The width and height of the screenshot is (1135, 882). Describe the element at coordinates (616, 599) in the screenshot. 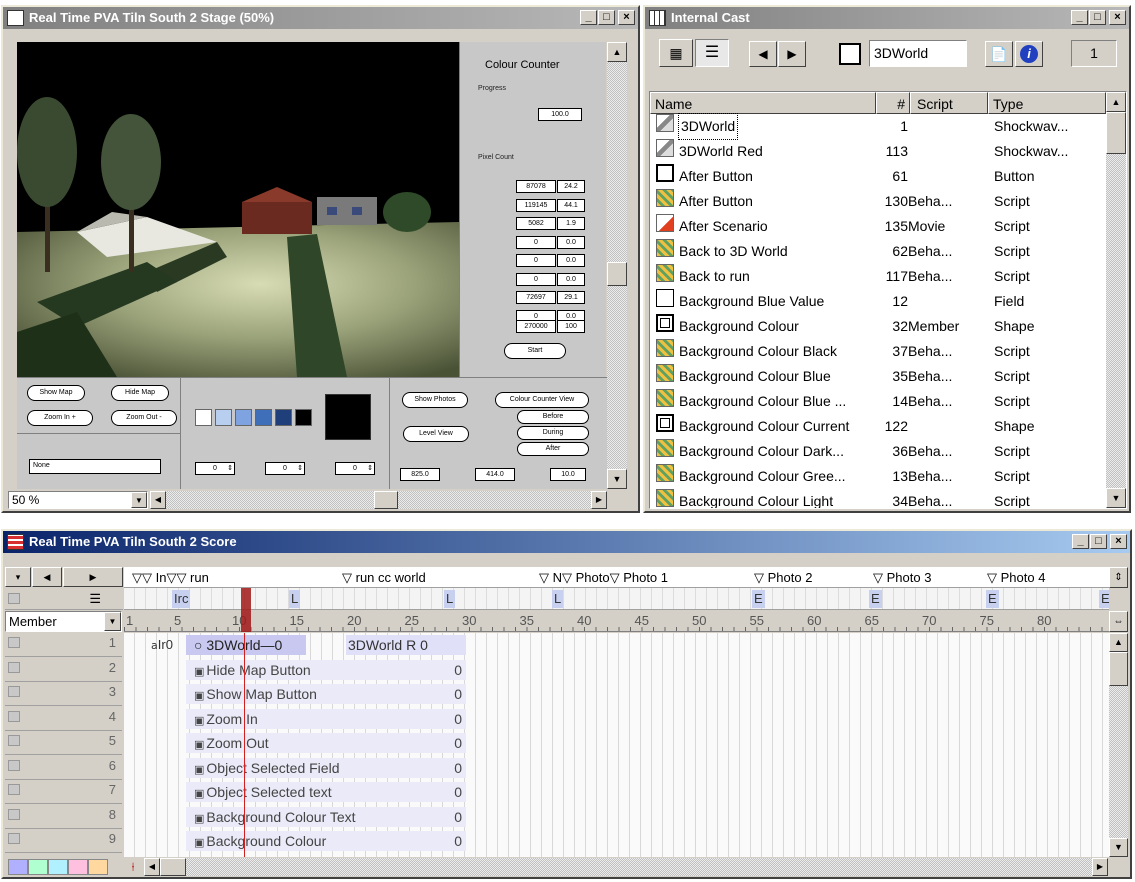

I see `script-channel: Irc L L L E E E E` at that location.